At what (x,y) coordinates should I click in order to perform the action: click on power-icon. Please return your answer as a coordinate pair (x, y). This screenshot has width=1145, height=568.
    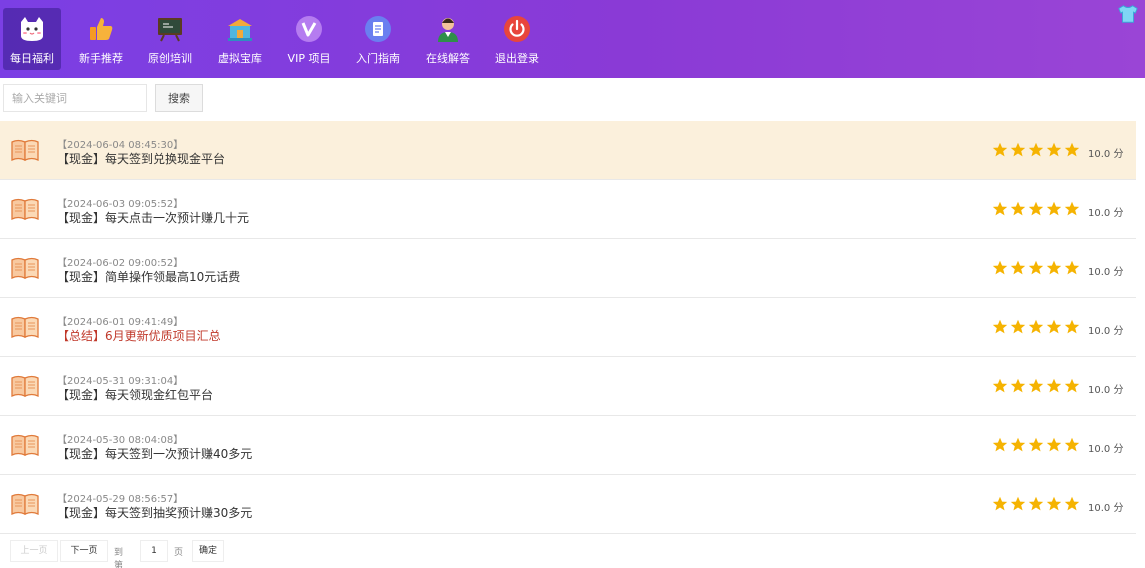
    Looking at the image, I should click on (517, 29).